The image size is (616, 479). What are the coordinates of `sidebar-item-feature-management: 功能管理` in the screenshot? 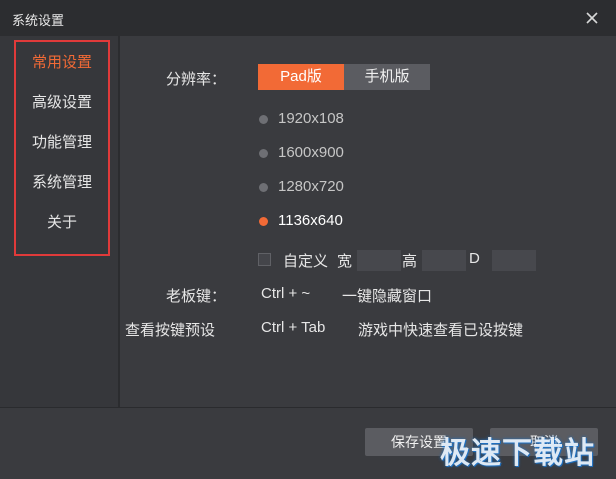 It's located at (62, 141).